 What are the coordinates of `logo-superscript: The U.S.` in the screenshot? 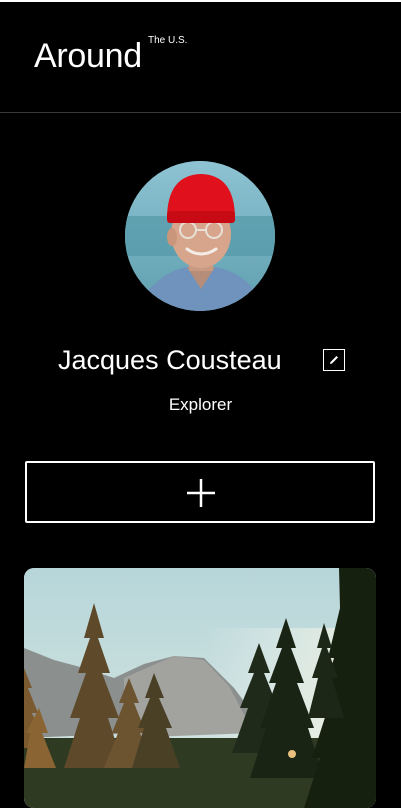 It's located at (168, 40).